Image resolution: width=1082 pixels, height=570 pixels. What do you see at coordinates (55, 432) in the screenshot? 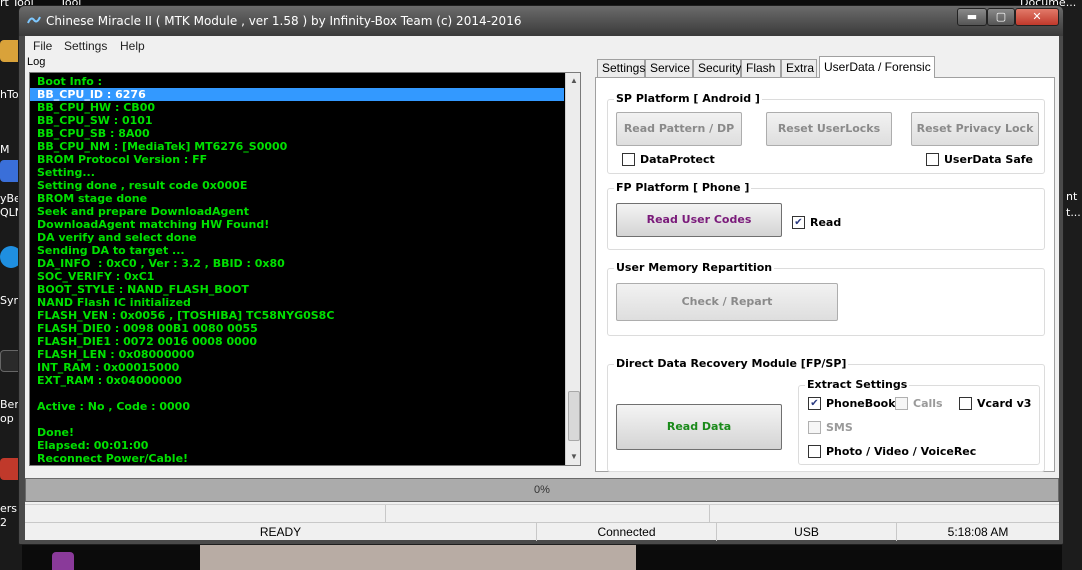
I see `log-line: Done!` at bounding box center [55, 432].